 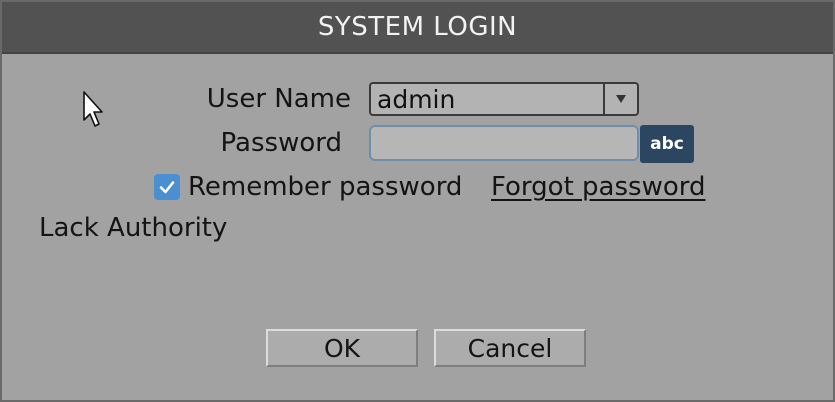 I want to click on chevron-down-icon, so click(x=621, y=99).